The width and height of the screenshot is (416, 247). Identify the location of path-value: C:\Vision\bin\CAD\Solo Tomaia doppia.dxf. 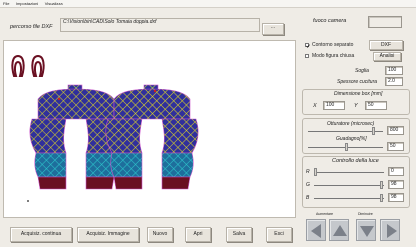
(110, 22).